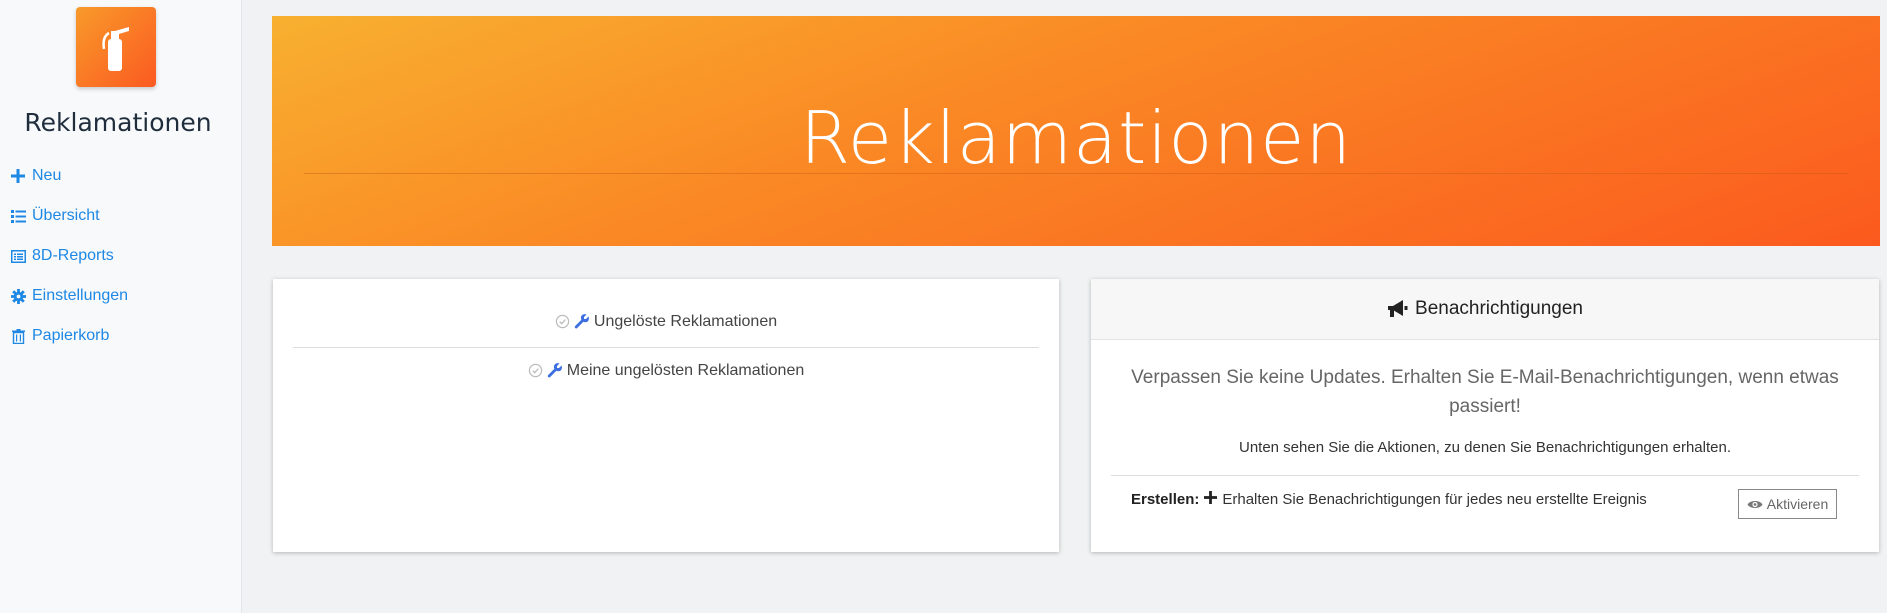 This screenshot has height=613, width=1887. What do you see at coordinates (18, 336) in the screenshot?
I see `trash-icon` at bounding box center [18, 336].